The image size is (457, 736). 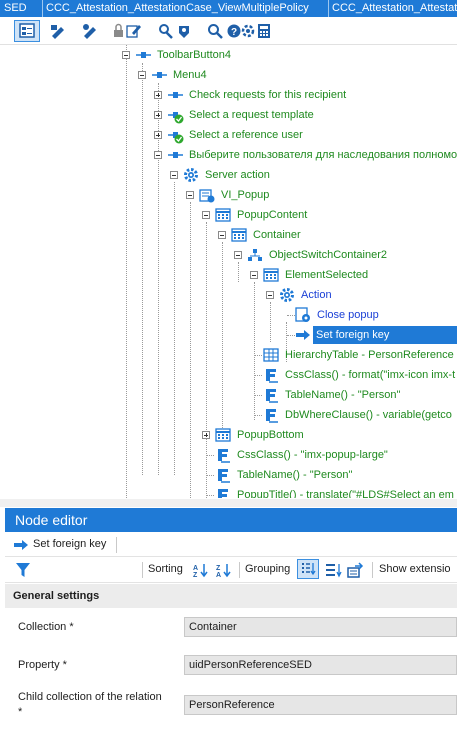 I want to click on tree-node-label: ToolbarButton4, so click(x=194, y=55).